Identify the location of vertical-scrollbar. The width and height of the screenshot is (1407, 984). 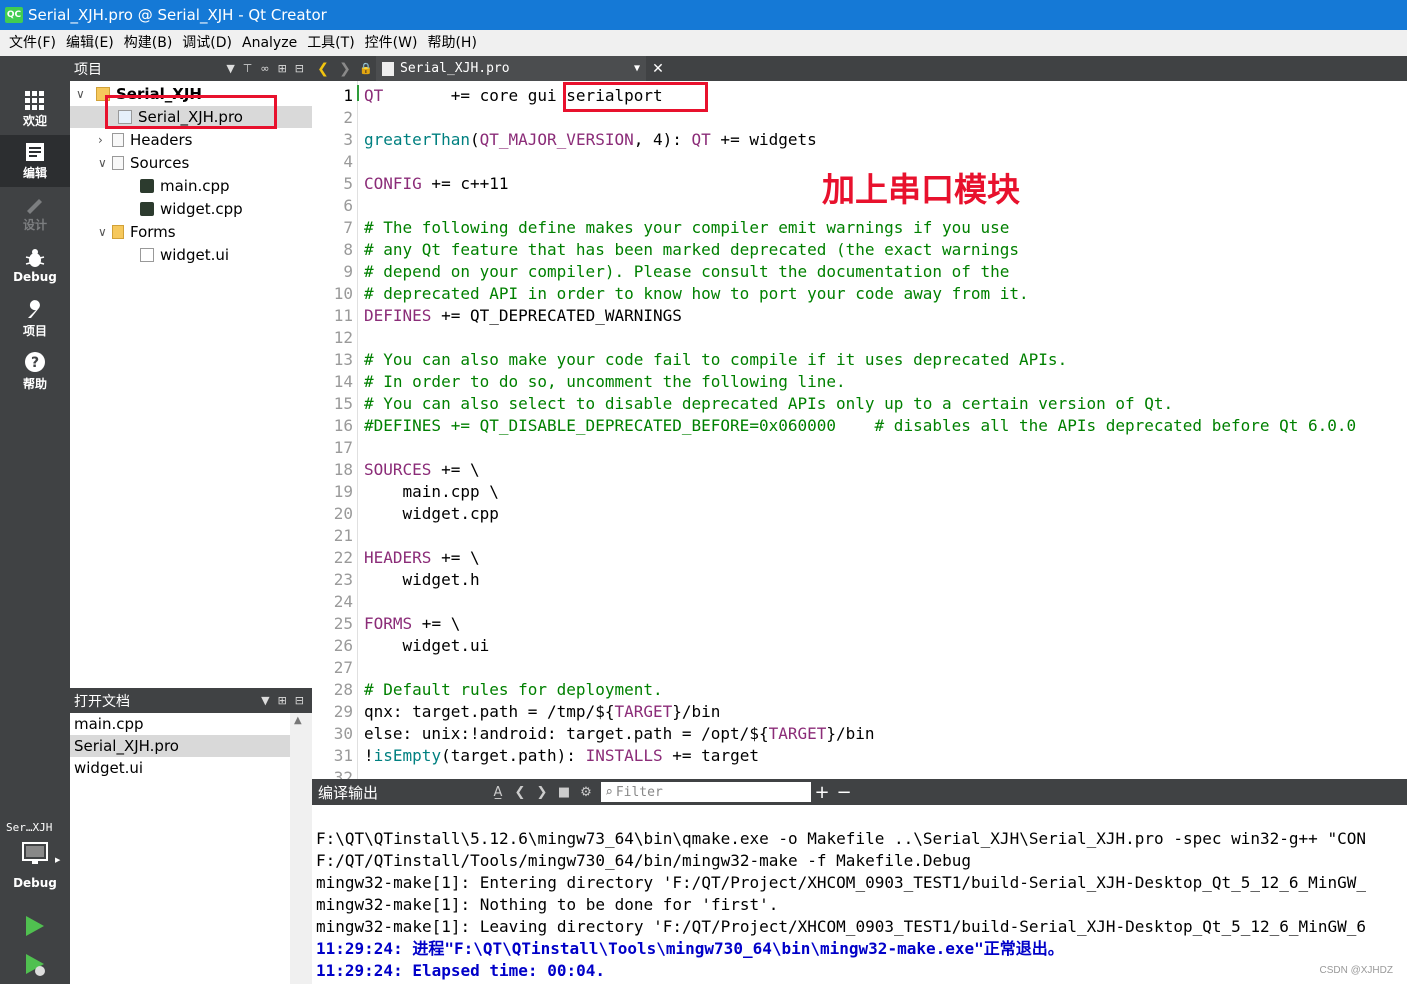
(301, 848).